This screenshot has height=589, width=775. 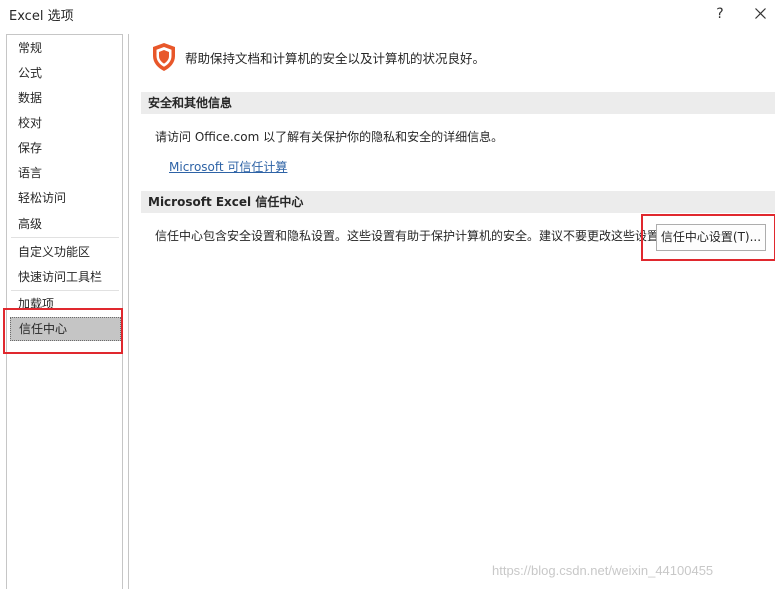 What do you see at coordinates (64, 148) in the screenshot?
I see `sidebar-item-save: 保存` at bounding box center [64, 148].